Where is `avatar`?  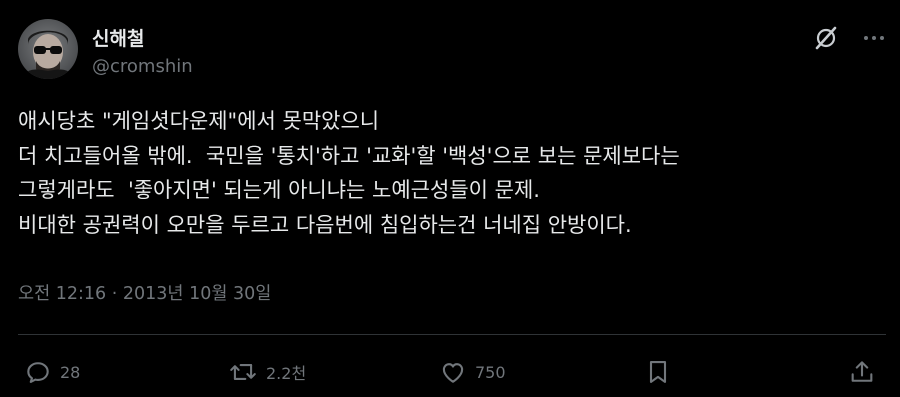
avatar is located at coordinates (48, 49).